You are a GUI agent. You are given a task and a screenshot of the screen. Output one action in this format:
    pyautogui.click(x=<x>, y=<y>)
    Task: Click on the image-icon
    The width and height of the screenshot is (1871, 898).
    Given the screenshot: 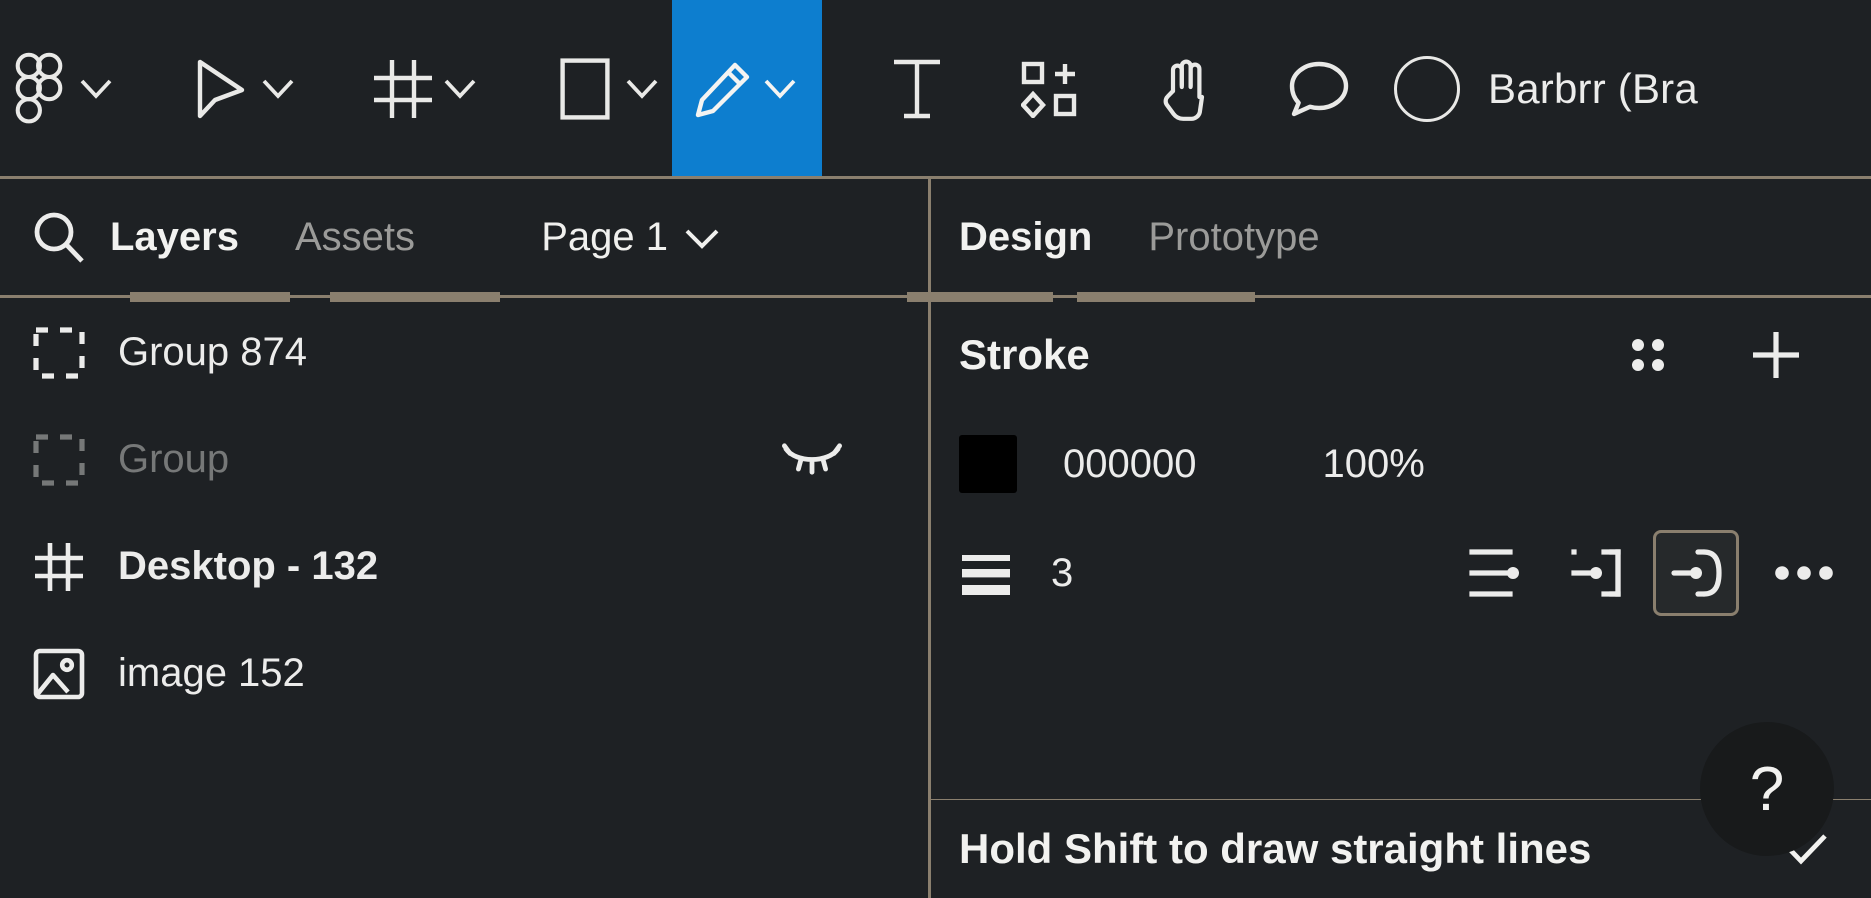 What is the action you would take?
    pyautogui.click(x=59, y=674)
    